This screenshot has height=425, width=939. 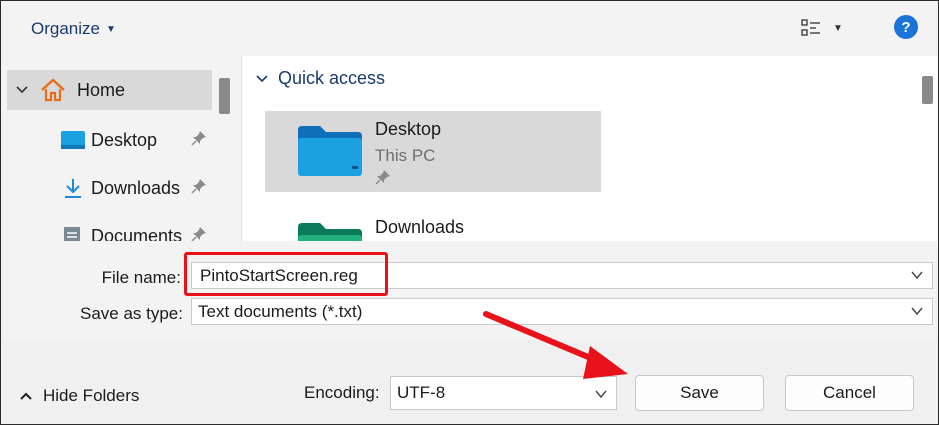 I want to click on view-options-button: ▼, so click(x=829, y=28).